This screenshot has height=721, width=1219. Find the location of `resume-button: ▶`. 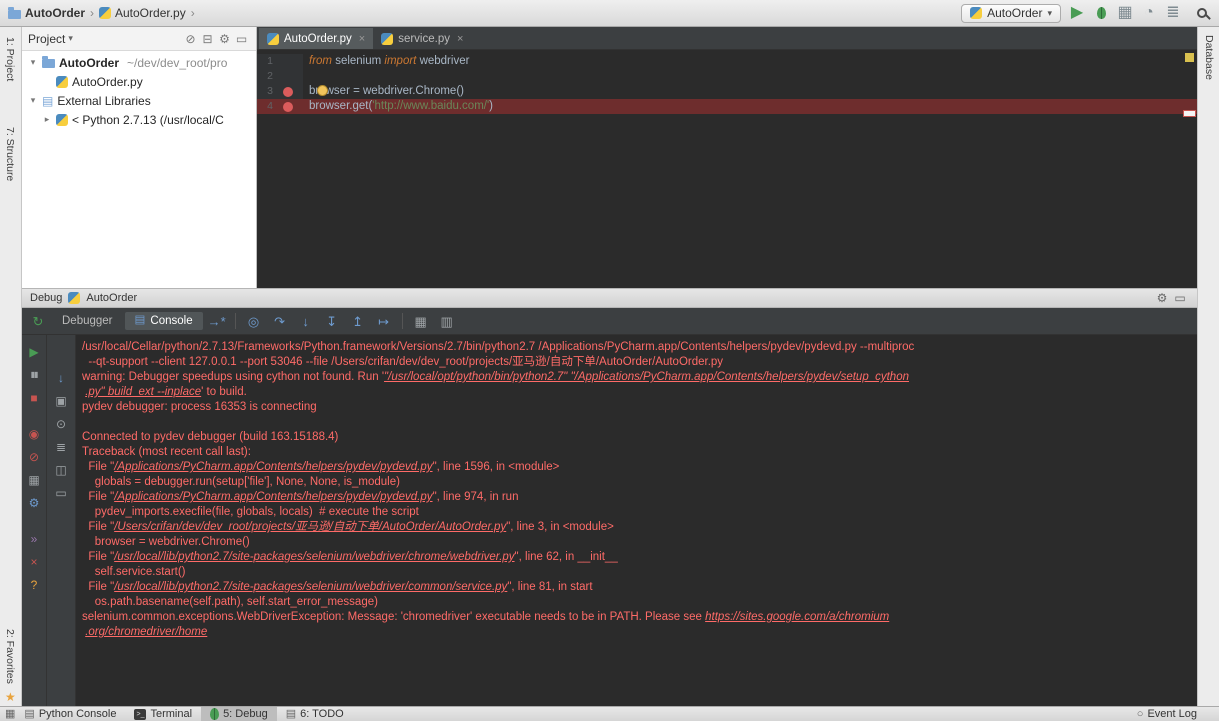

resume-button: ▶ is located at coordinates (34, 352).